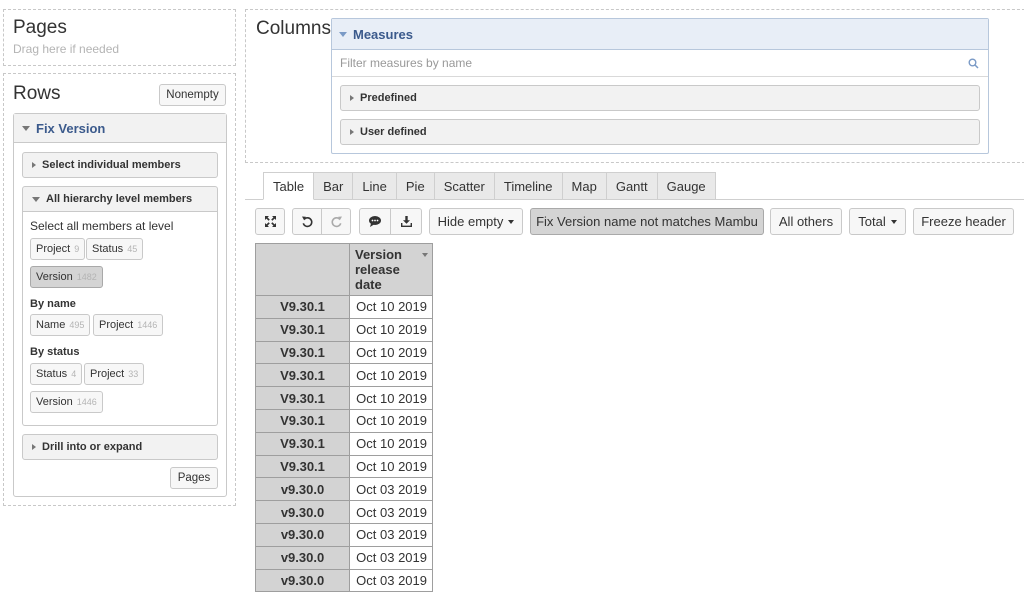 Image resolution: width=1024 pixels, height=592 pixels. What do you see at coordinates (973, 63) in the screenshot?
I see `search-icon` at bounding box center [973, 63].